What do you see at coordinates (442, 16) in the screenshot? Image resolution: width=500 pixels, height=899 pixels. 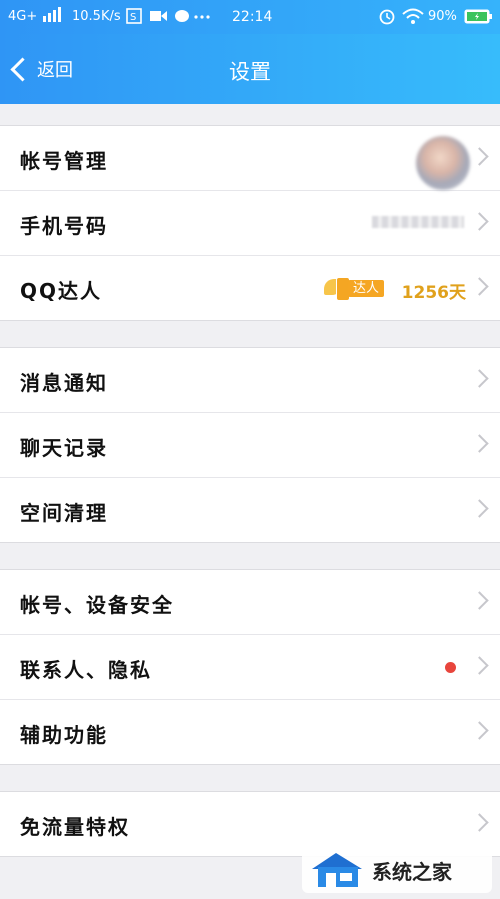 I see `battery-percent: 90%` at bounding box center [442, 16].